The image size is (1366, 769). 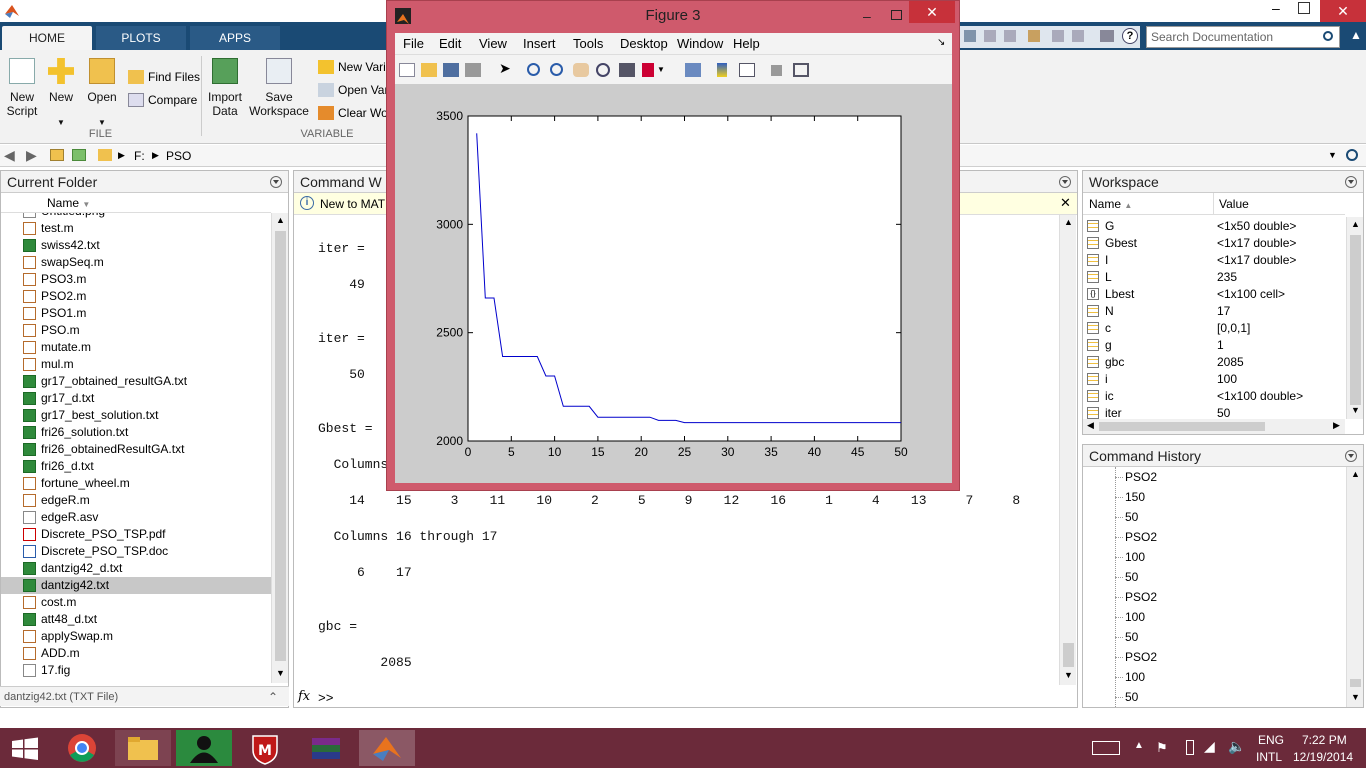 I want to click on help-icon: ?, so click(x=1130, y=36).